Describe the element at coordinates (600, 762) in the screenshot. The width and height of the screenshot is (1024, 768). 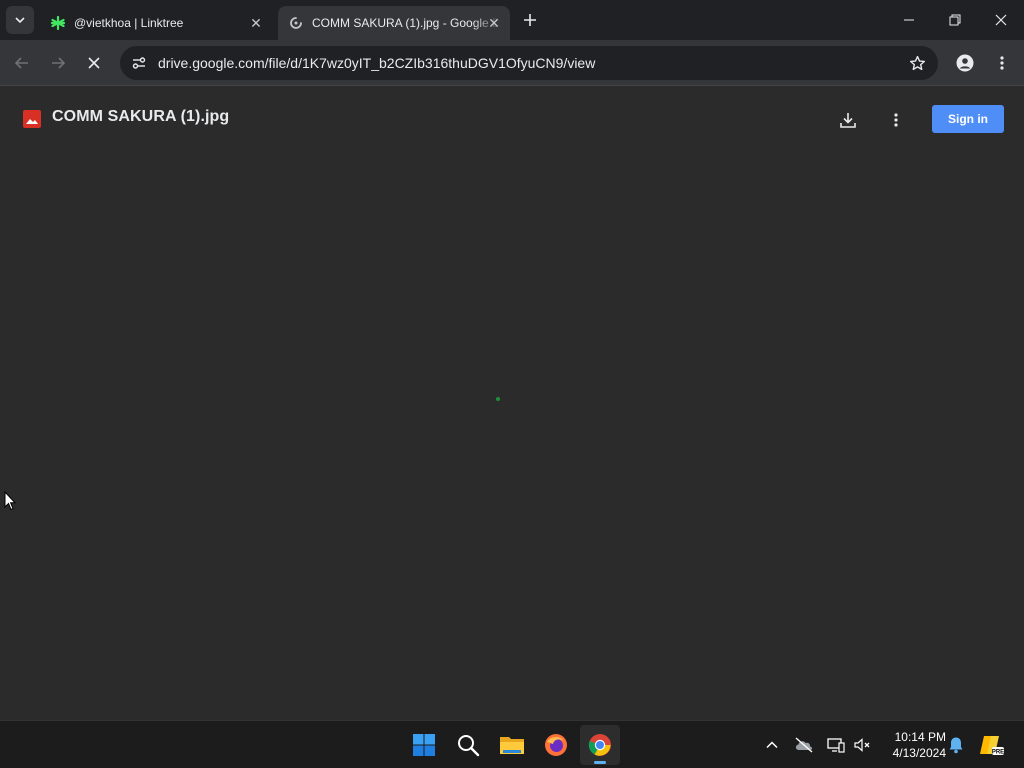
I see `active-app-indicator` at that location.